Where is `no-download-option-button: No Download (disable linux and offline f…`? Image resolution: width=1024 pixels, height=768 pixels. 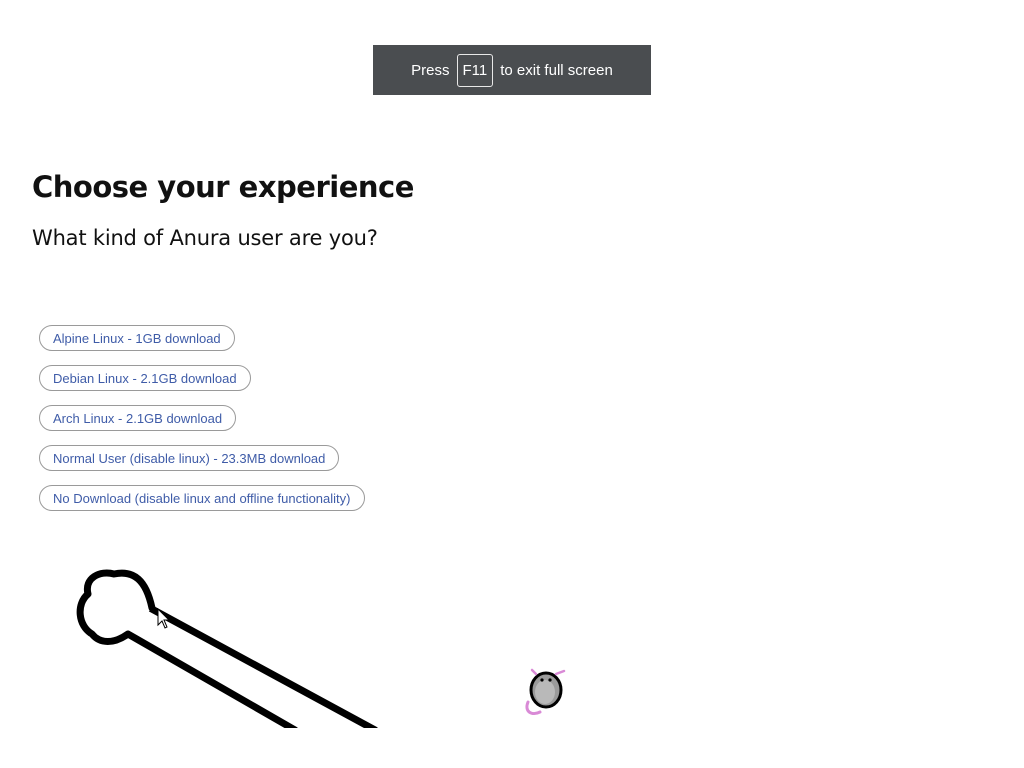 no-download-option-button: No Download (disable linux and offline f… is located at coordinates (202, 498).